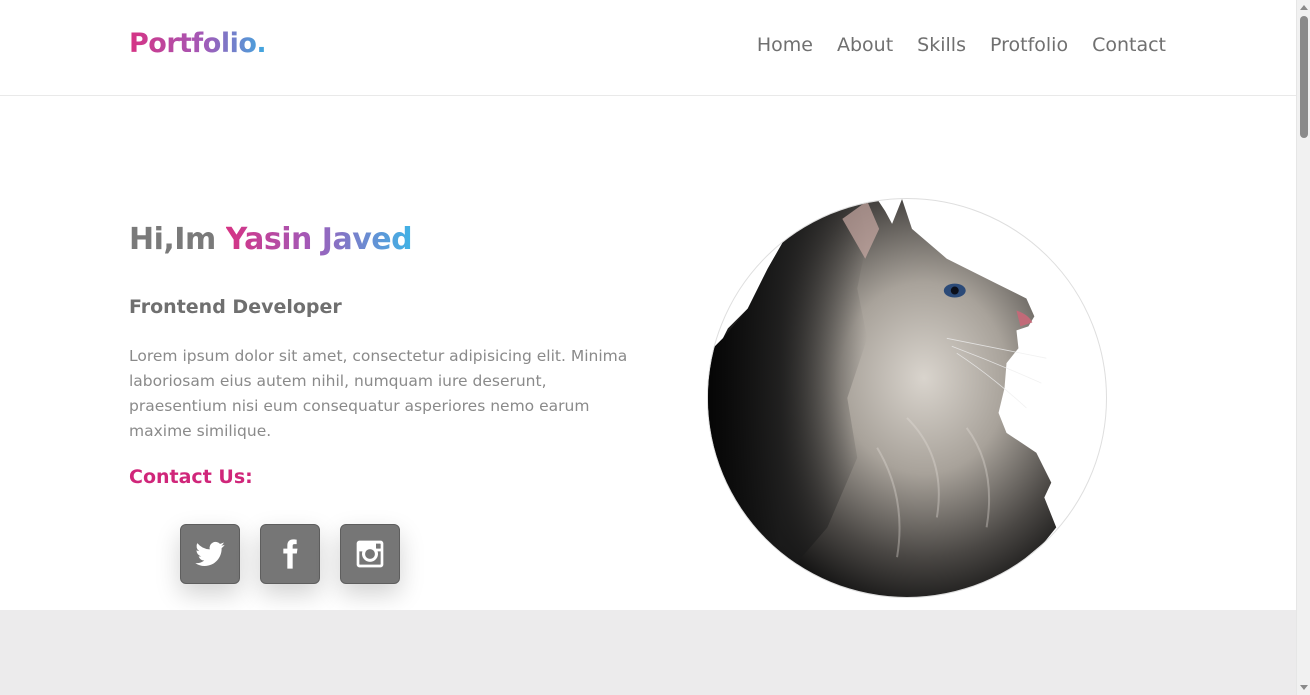 Image resolution: width=1310 pixels, height=695 pixels. I want to click on nav-skills: Skills, so click(941, 45).